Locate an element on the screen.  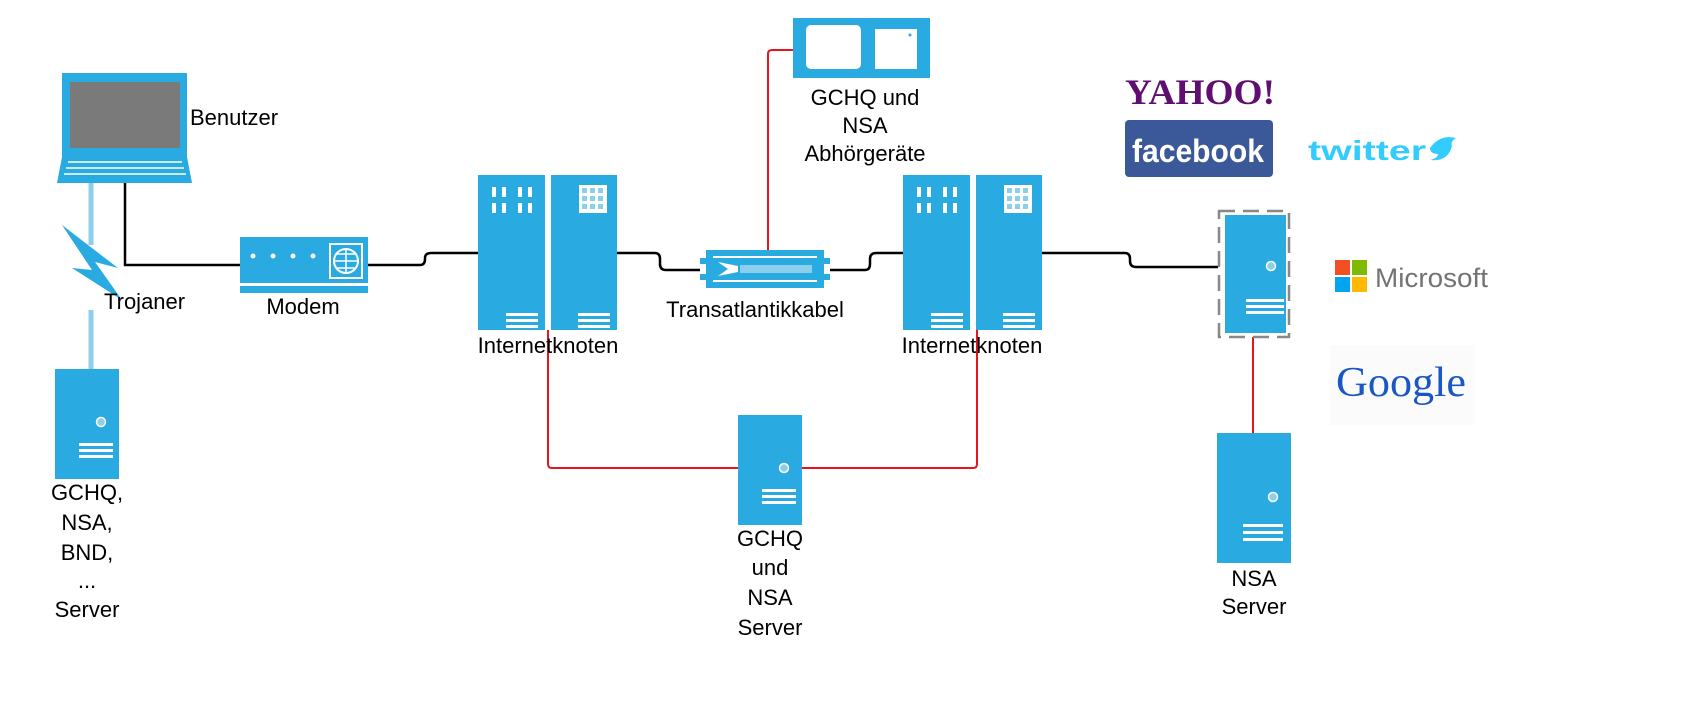
wire-node1-cable is located at coordinates (658, 261).